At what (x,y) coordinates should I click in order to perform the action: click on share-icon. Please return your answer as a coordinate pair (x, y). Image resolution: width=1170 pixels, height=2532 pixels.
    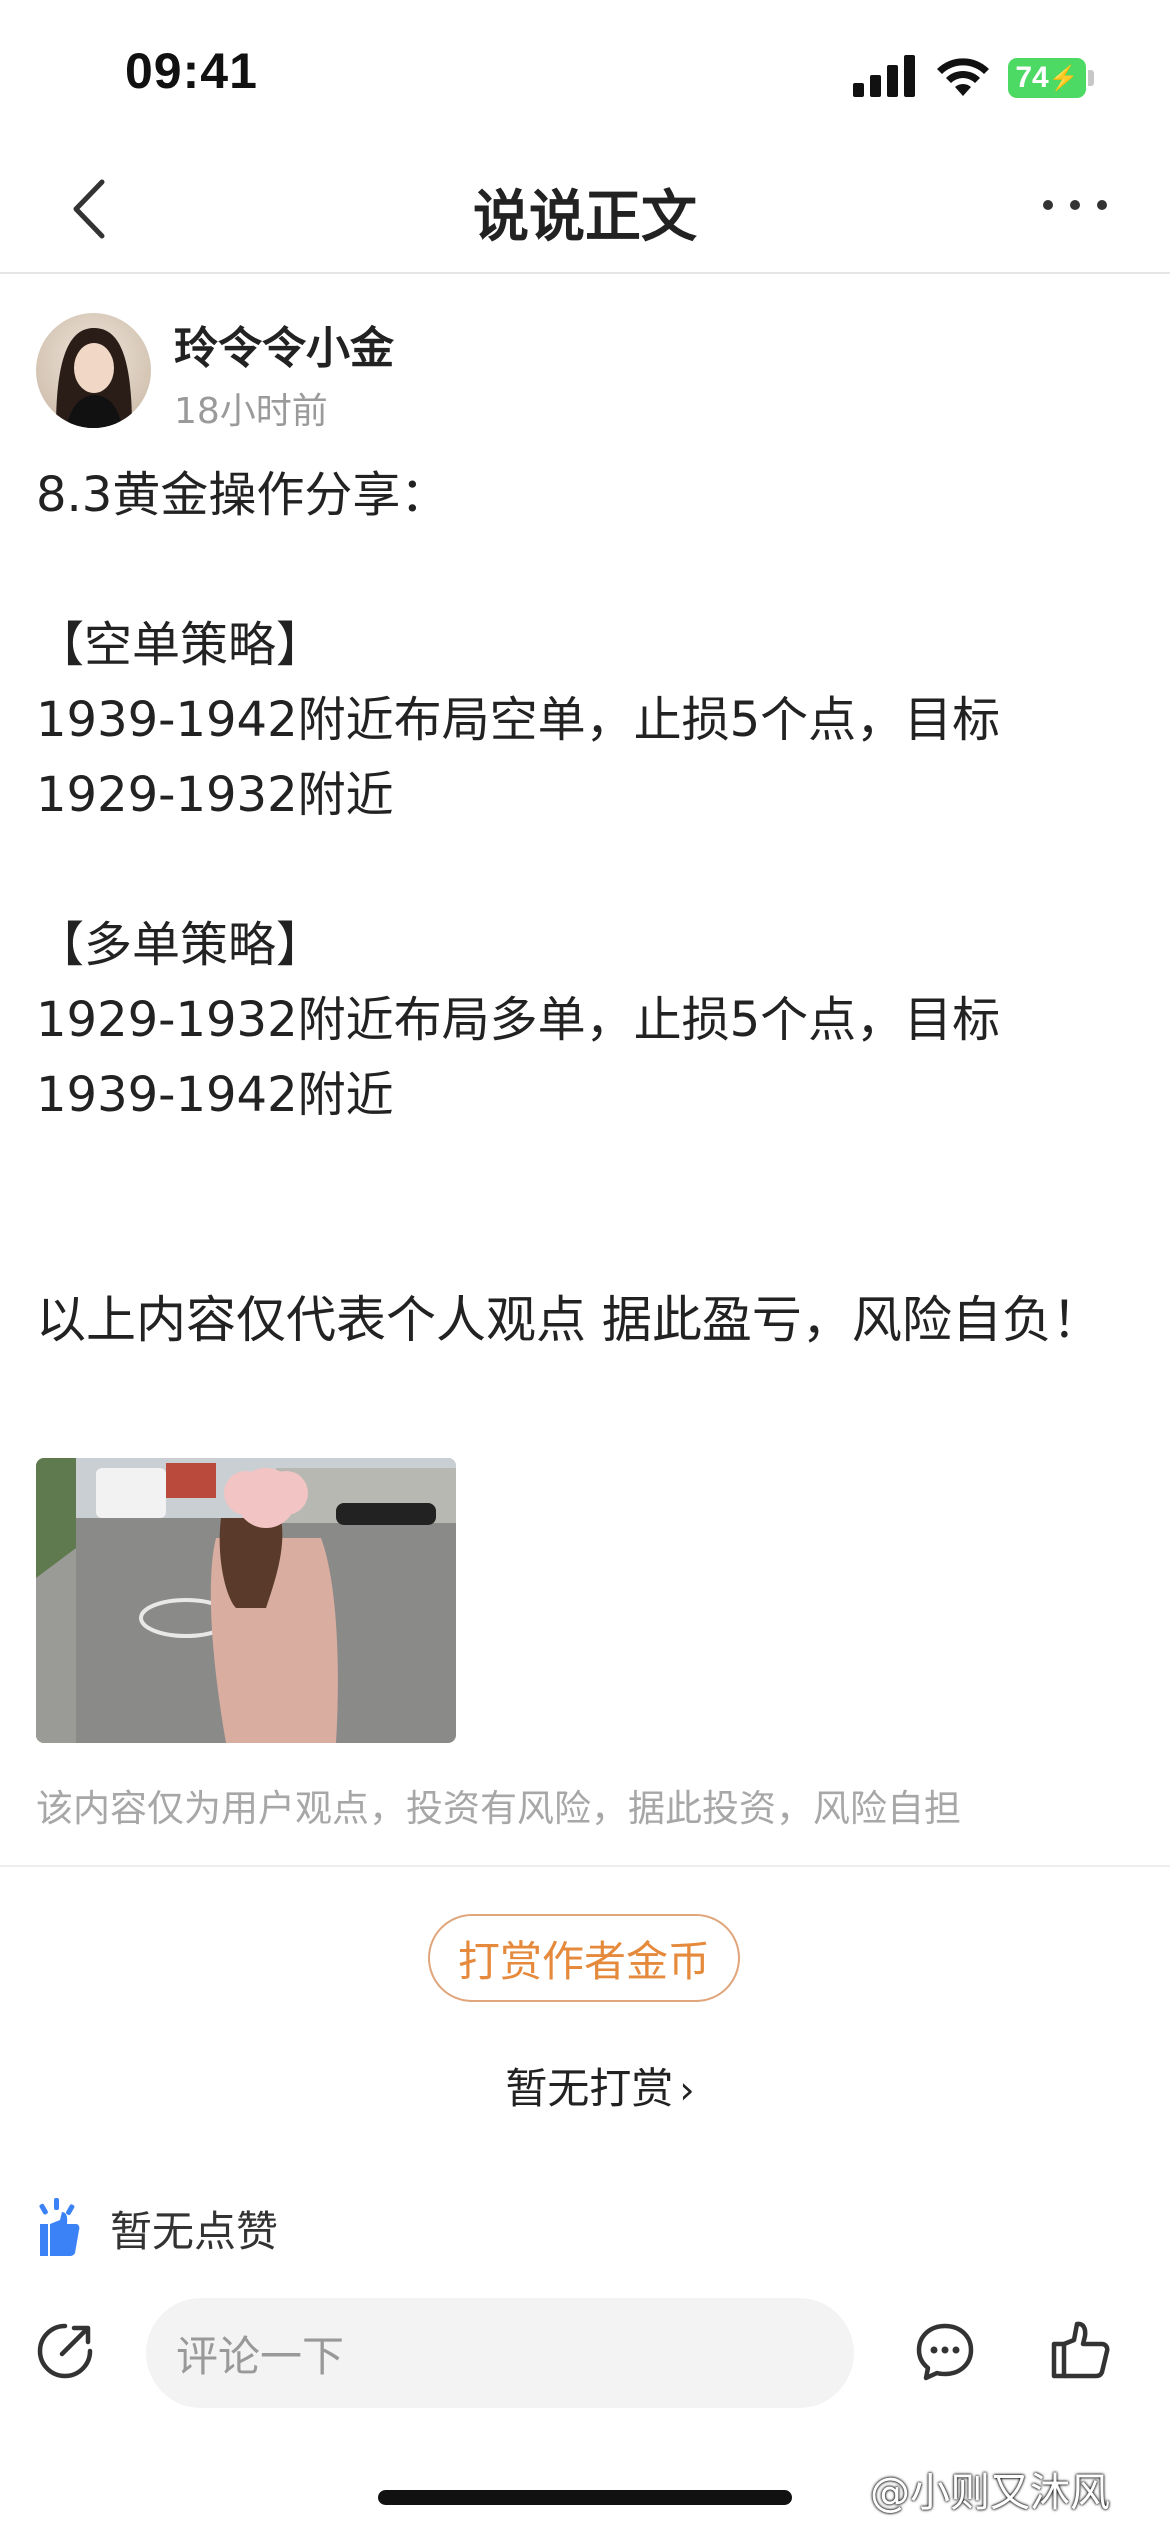
    Looking at the image, I should click on (65, 2351).